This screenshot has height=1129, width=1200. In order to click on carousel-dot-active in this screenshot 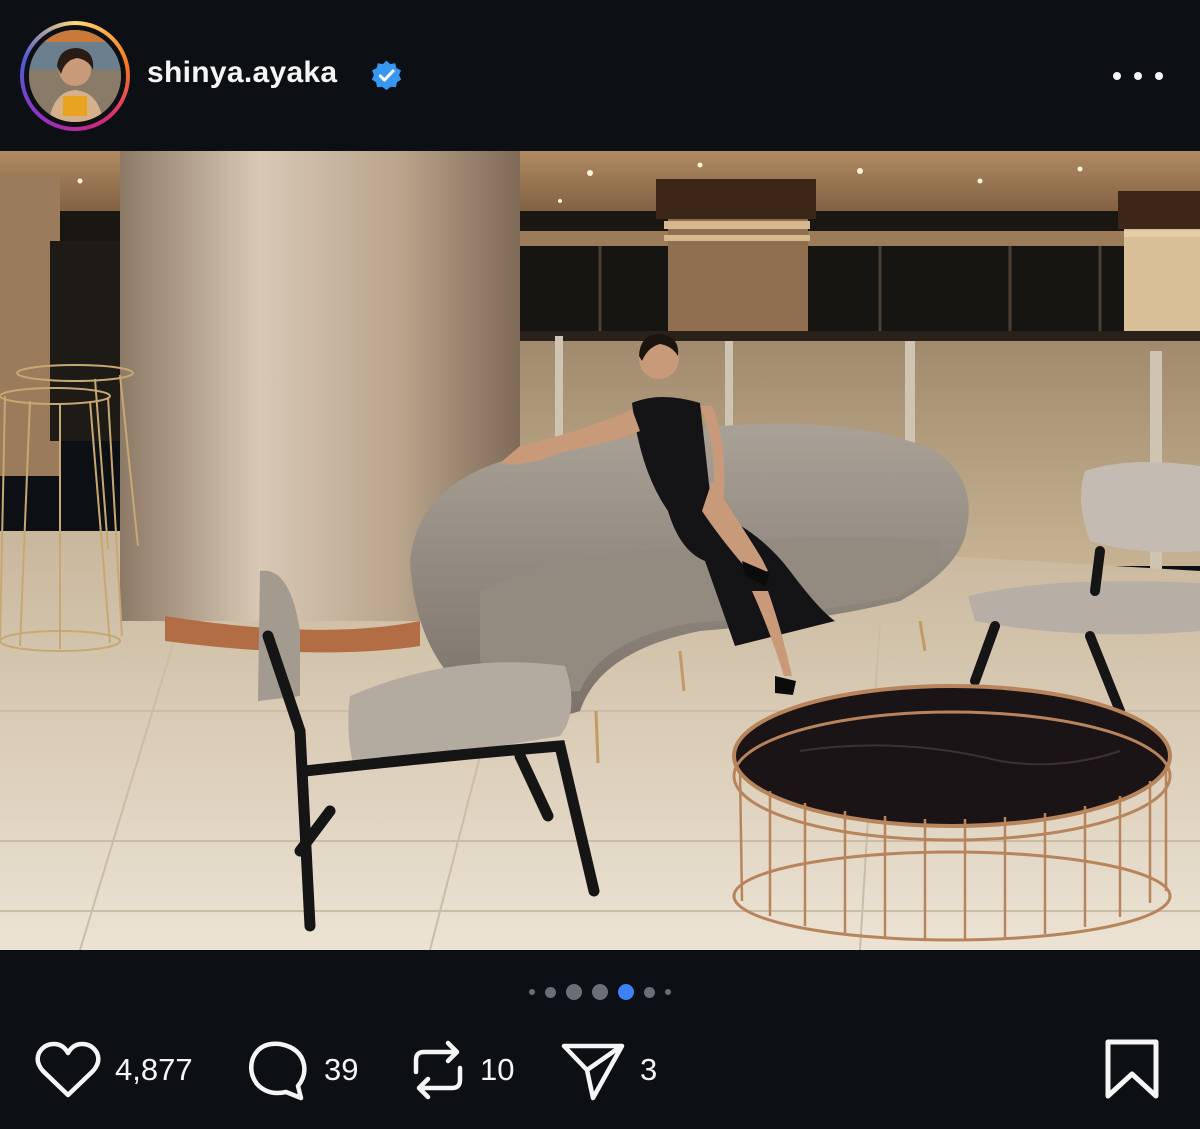, I will do `click(626, 992)`.